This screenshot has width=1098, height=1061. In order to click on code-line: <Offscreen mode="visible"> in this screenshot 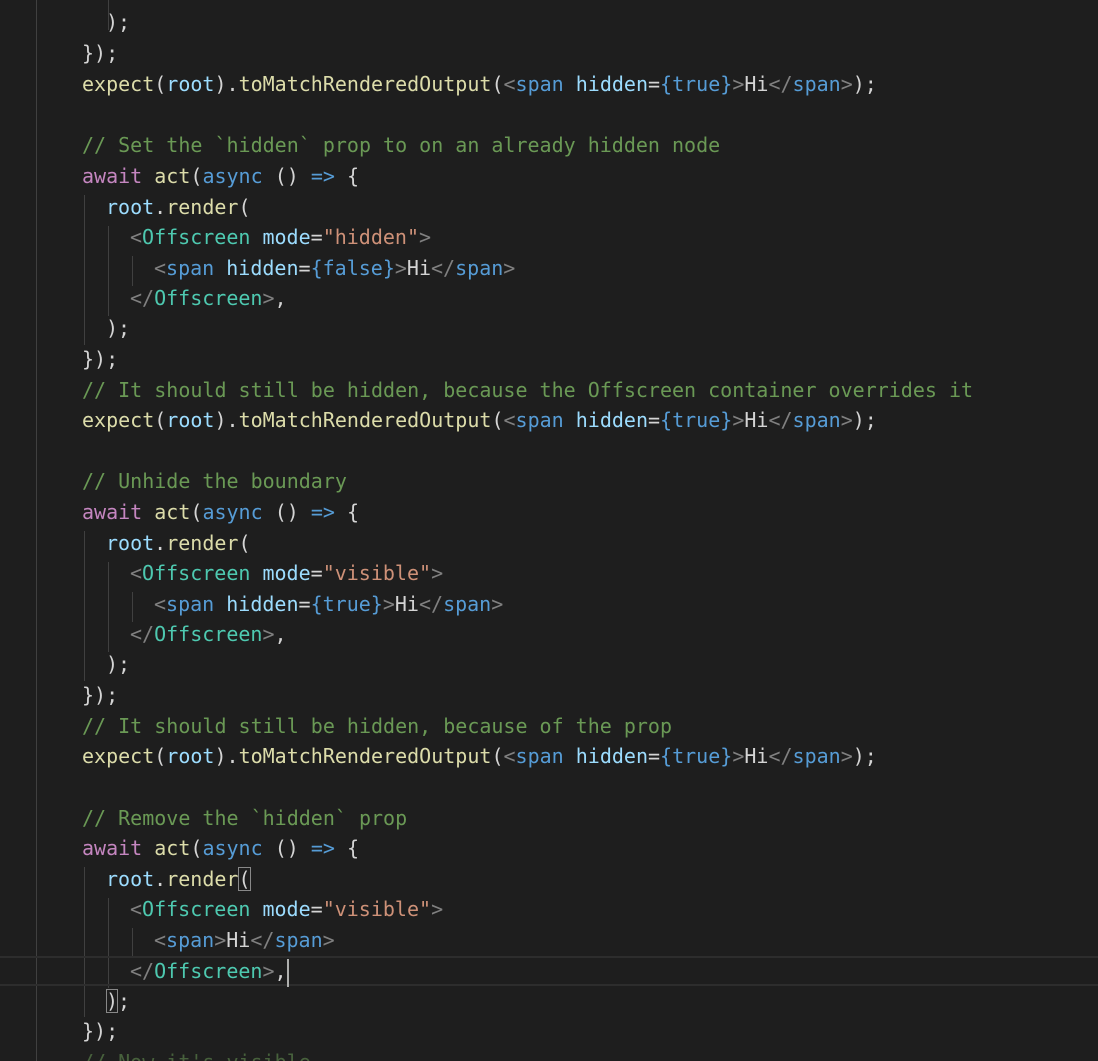, I will do `click(549, 573)`.